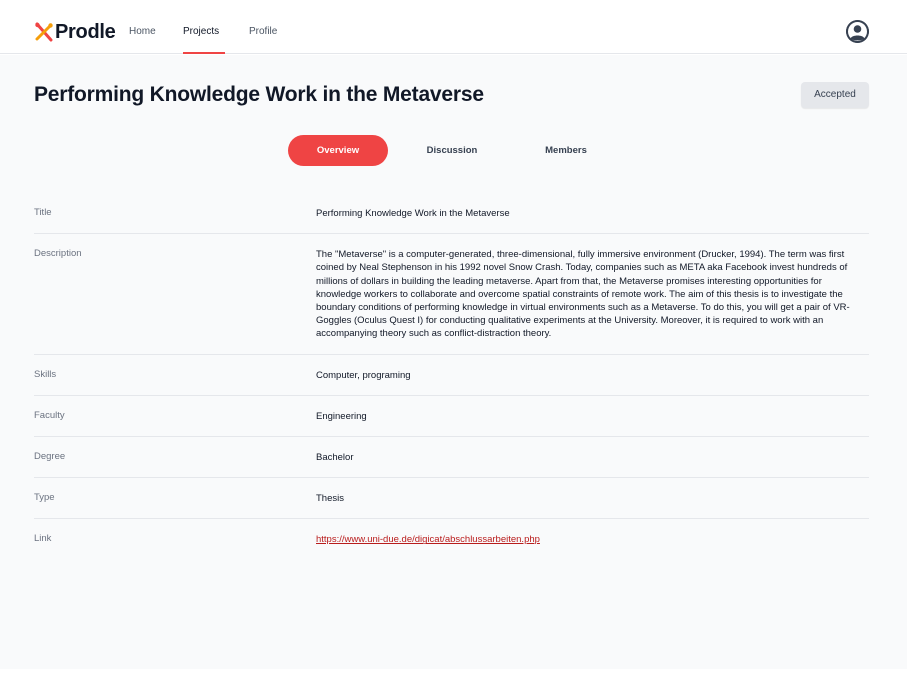 Image resolution: width=918 pixels, height=676 pixels. I want to click on detail-row-degree: Degree Bachelor, so click(451, 458).